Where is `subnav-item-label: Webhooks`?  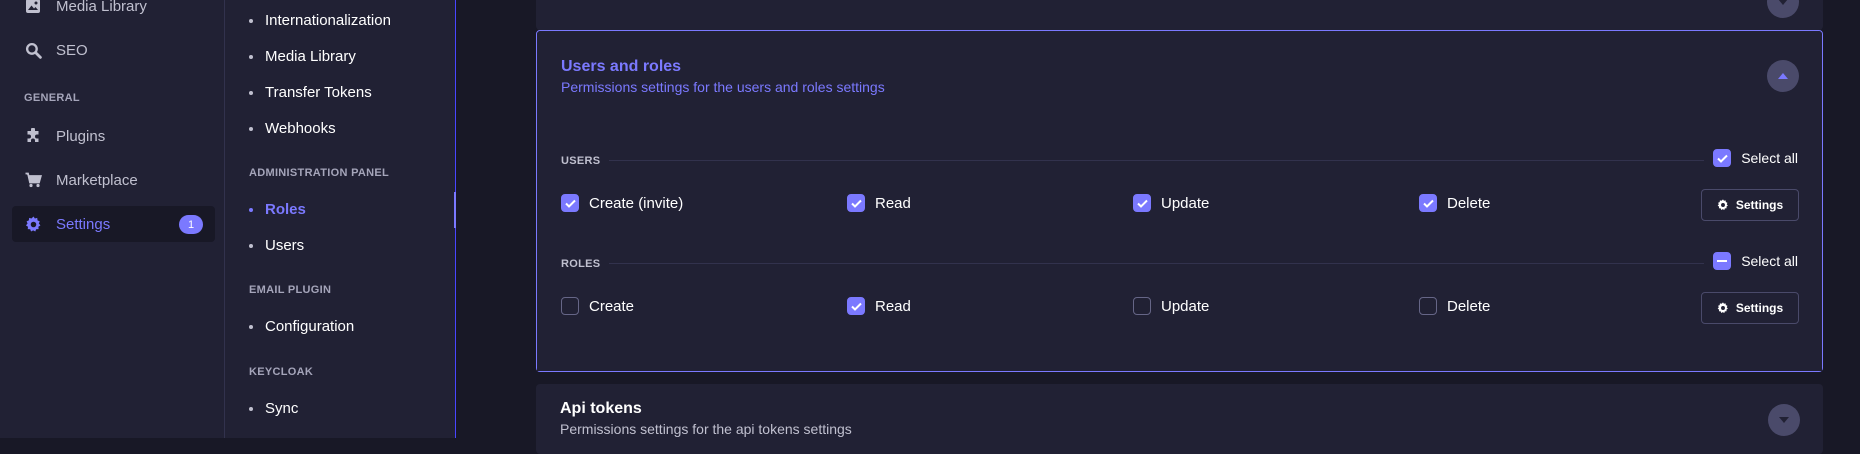
subnav-item-label: Webhooks is located at coordinates (300, 128).